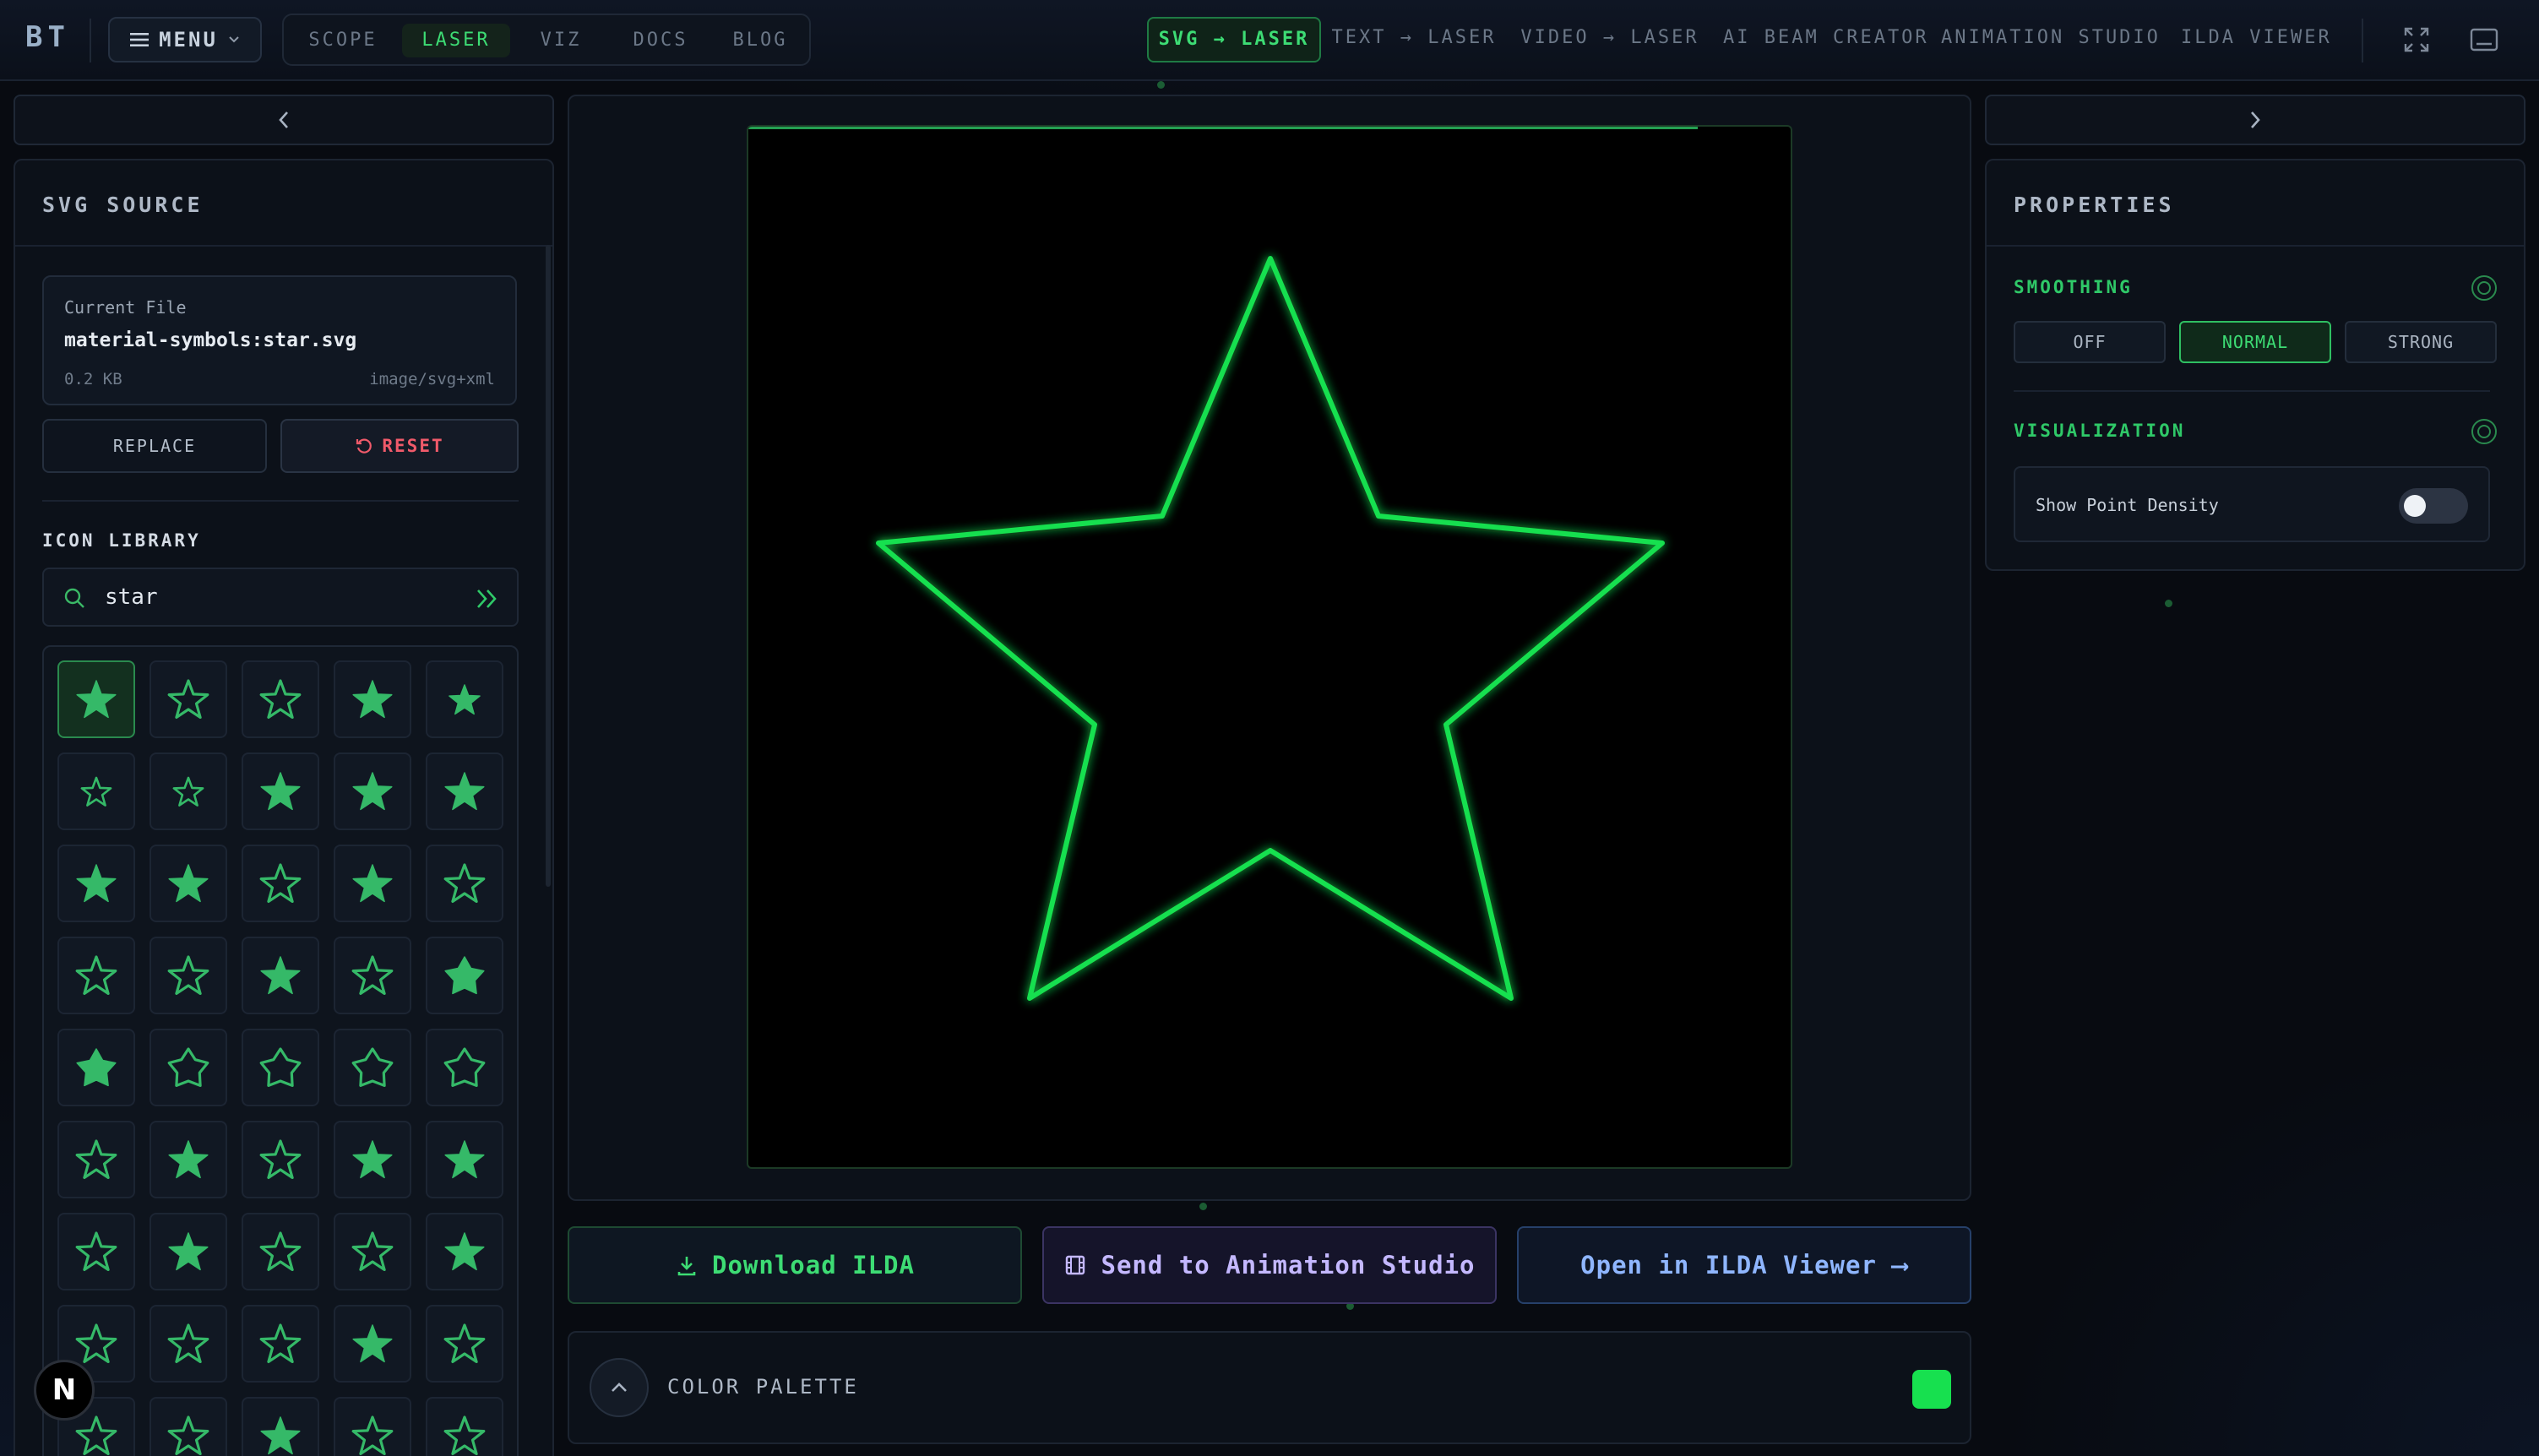 Image resolution: width=2539 pixels, height=1456 pixels. I want to click on smoothing-off-button: OFF, so click(2090, 342).